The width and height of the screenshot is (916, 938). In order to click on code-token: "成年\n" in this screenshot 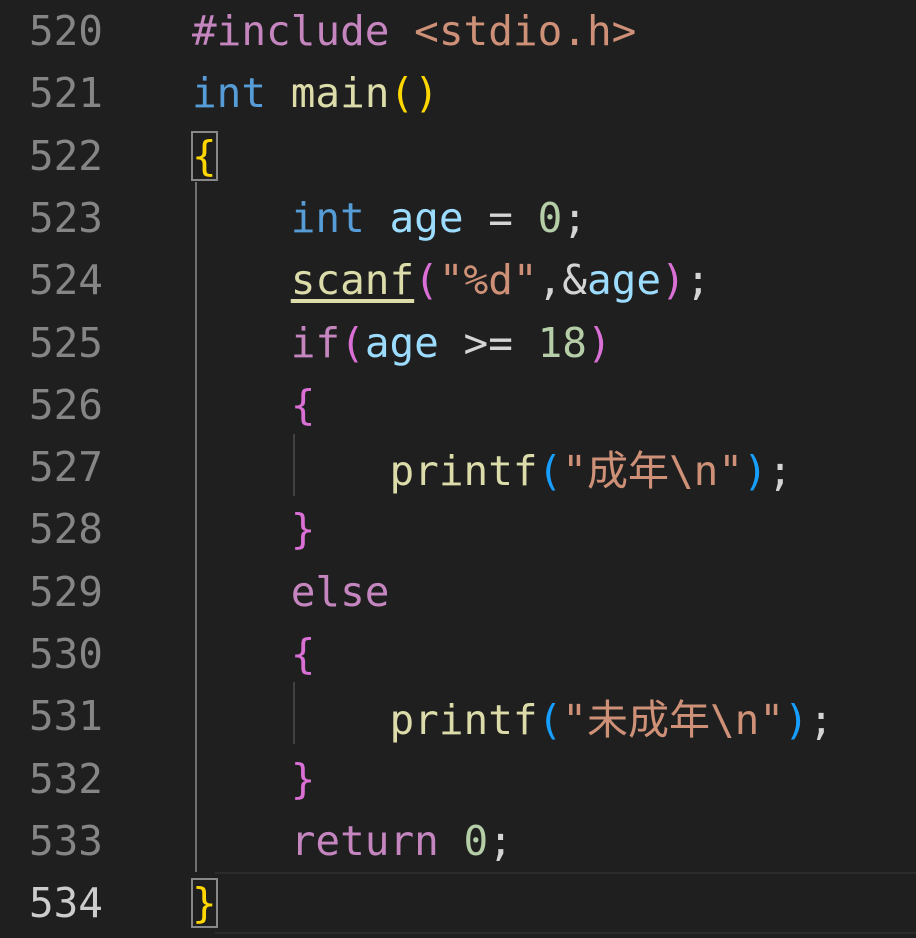, I will do `click(653, 471)`.